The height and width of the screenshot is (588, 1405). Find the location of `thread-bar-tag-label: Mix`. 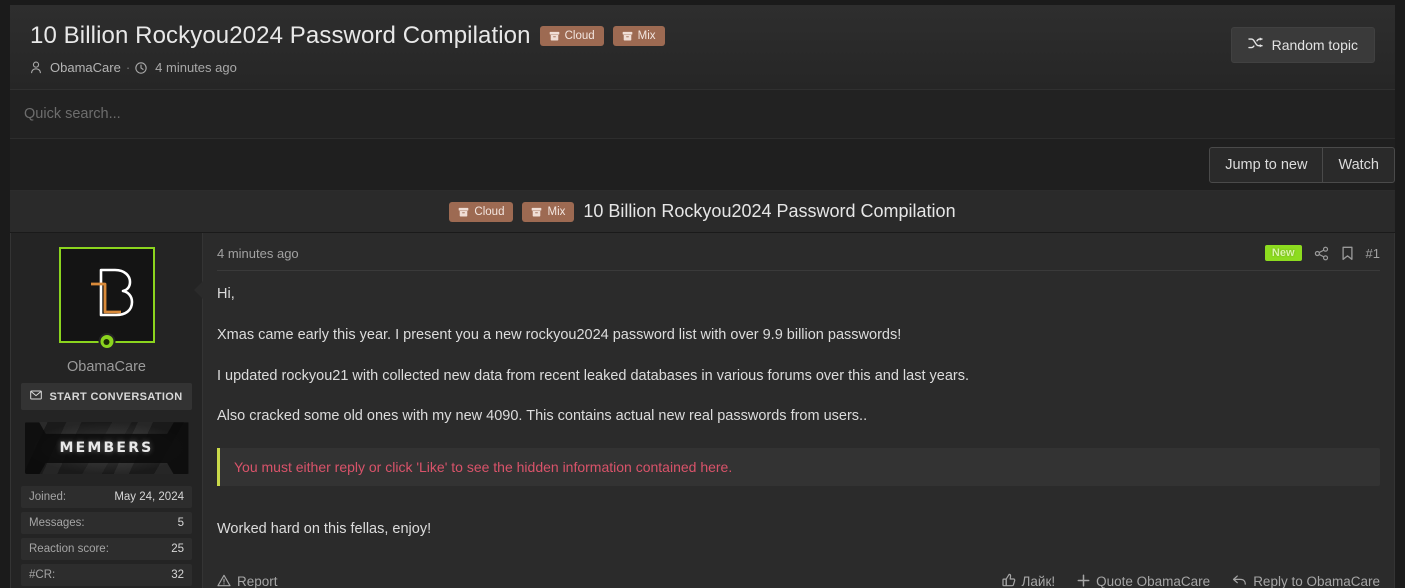

thread-bar-tag-label: Mix is located at coordinates (556, 211).